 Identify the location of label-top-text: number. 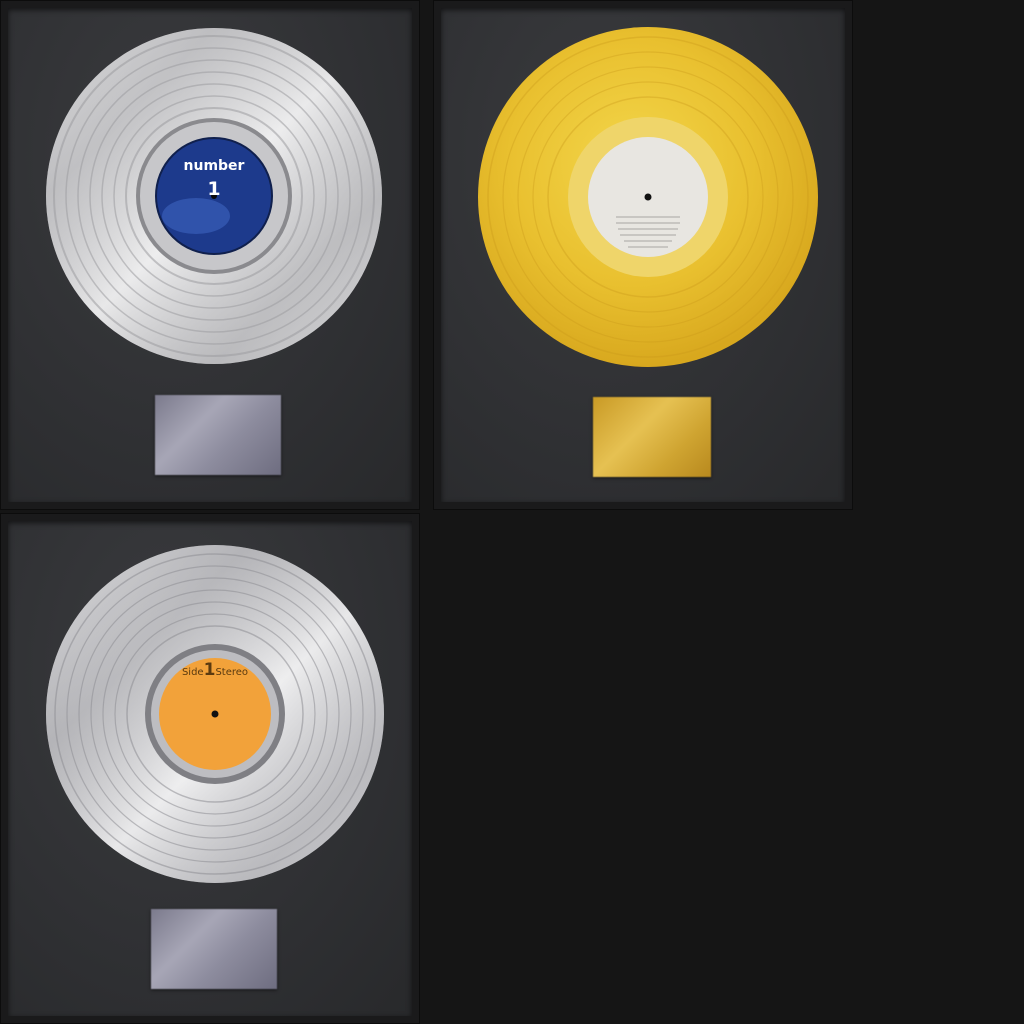
(214, 166).